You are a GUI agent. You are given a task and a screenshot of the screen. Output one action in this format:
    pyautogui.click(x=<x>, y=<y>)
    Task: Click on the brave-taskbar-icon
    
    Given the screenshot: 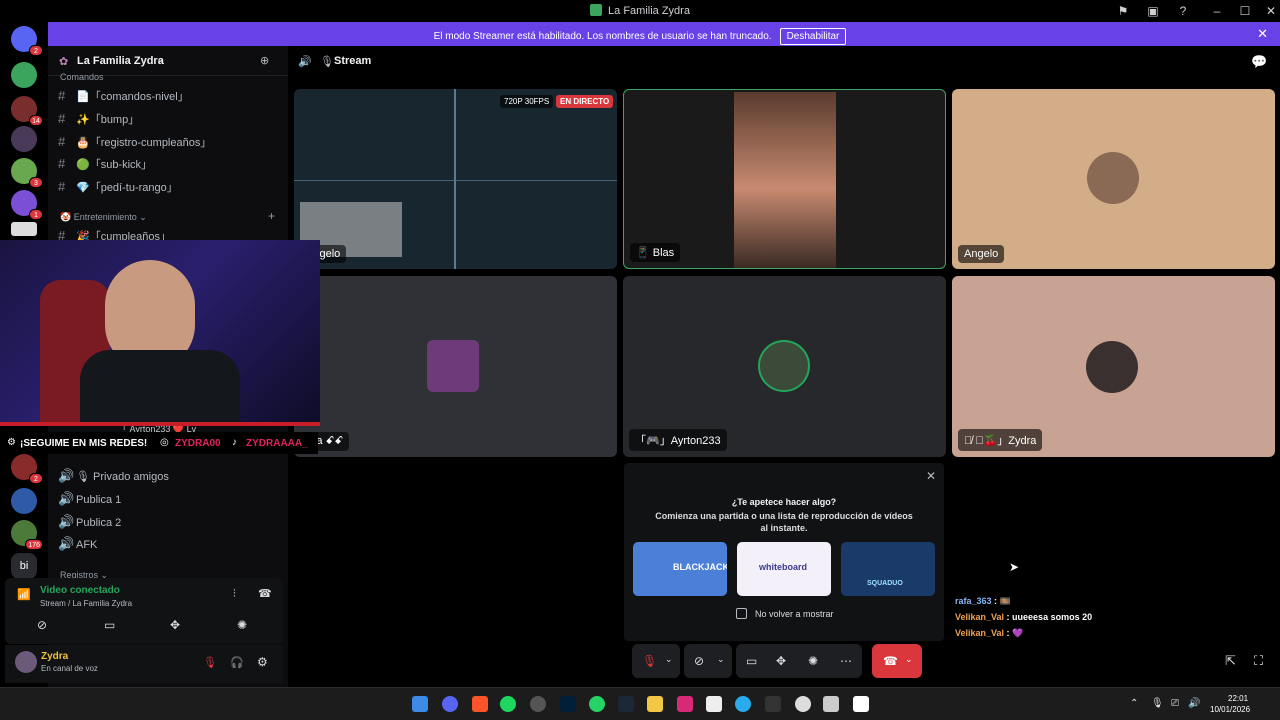 What is the action you would take?
    pyautogui.click(x=480, y=704)
    